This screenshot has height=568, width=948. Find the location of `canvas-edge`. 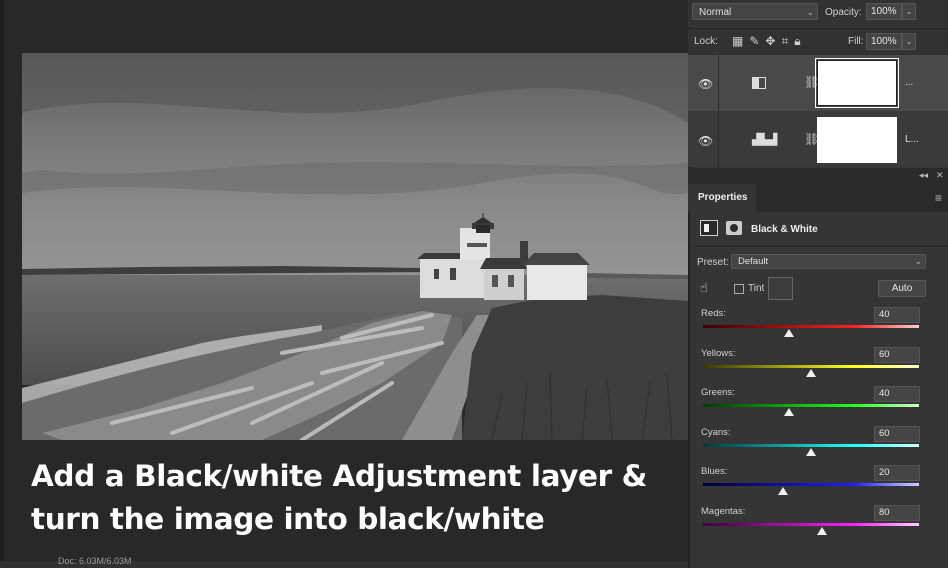

canvas-edge is located at coordinates (2, 284).